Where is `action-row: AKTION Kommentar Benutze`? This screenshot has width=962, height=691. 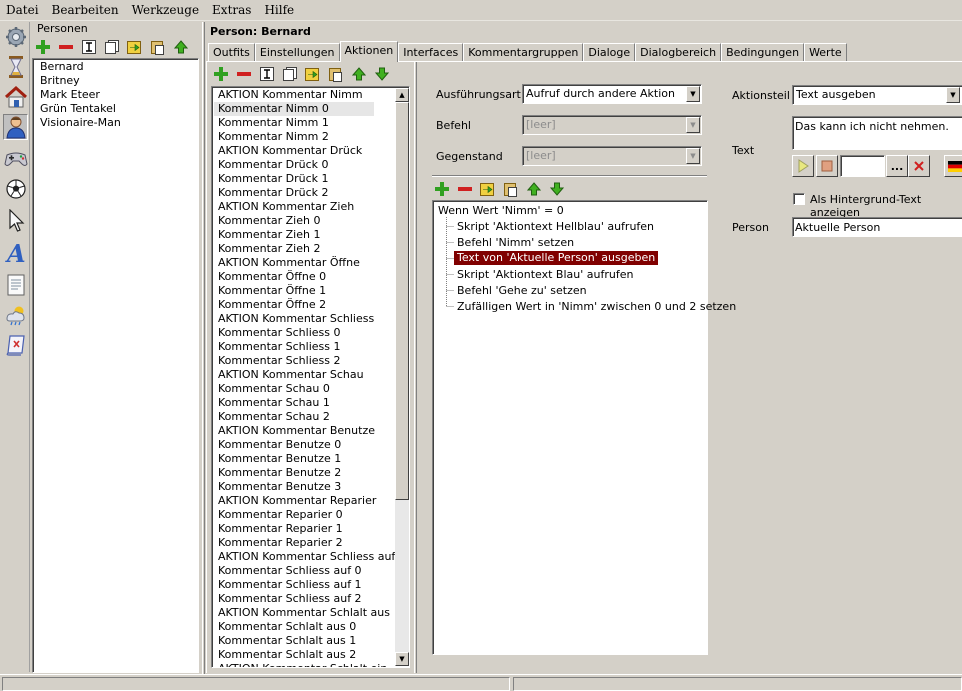 action-row: AKTION Kommentar Benutze is located at coordinates (304, 431).